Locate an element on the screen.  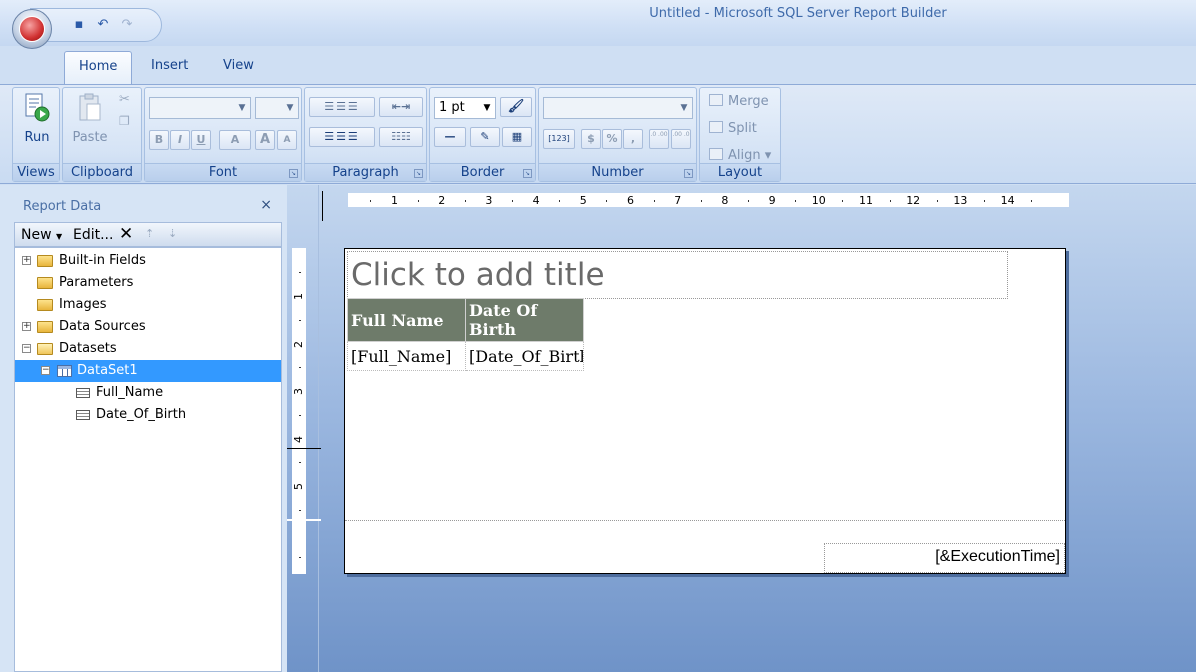
tab-insert: Insert is located at coordinates (169, 67).